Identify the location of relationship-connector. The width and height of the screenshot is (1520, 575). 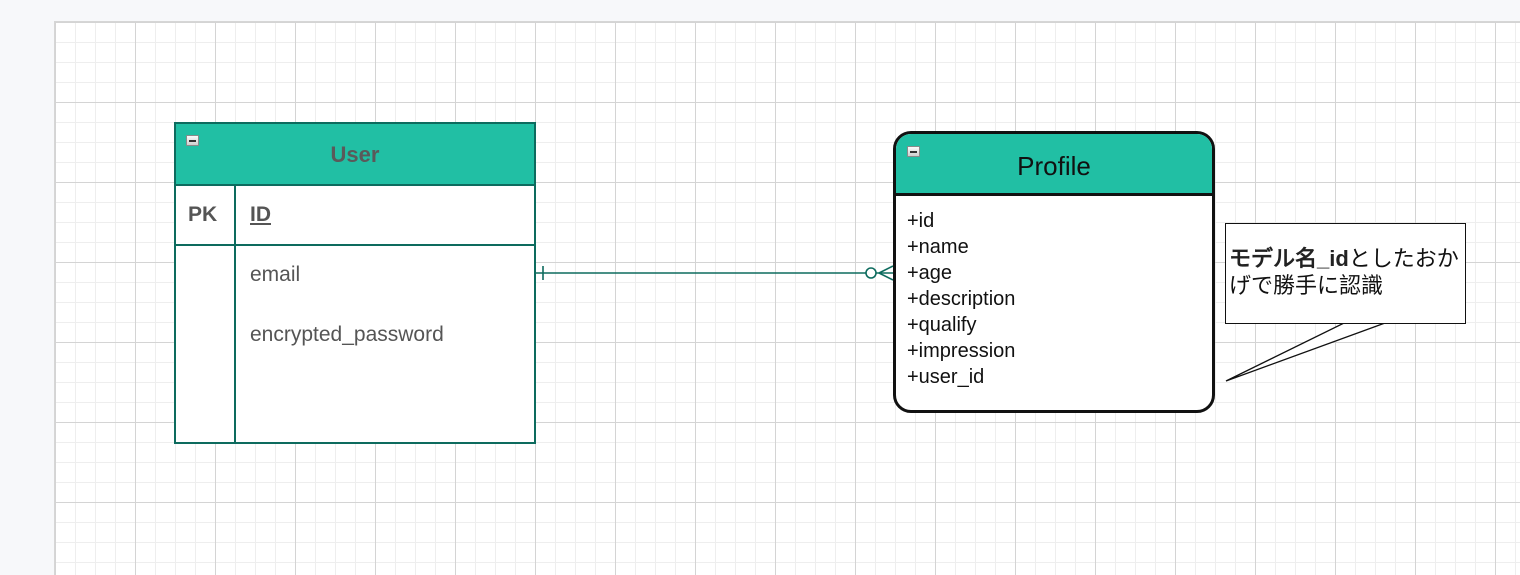
(715, 273).